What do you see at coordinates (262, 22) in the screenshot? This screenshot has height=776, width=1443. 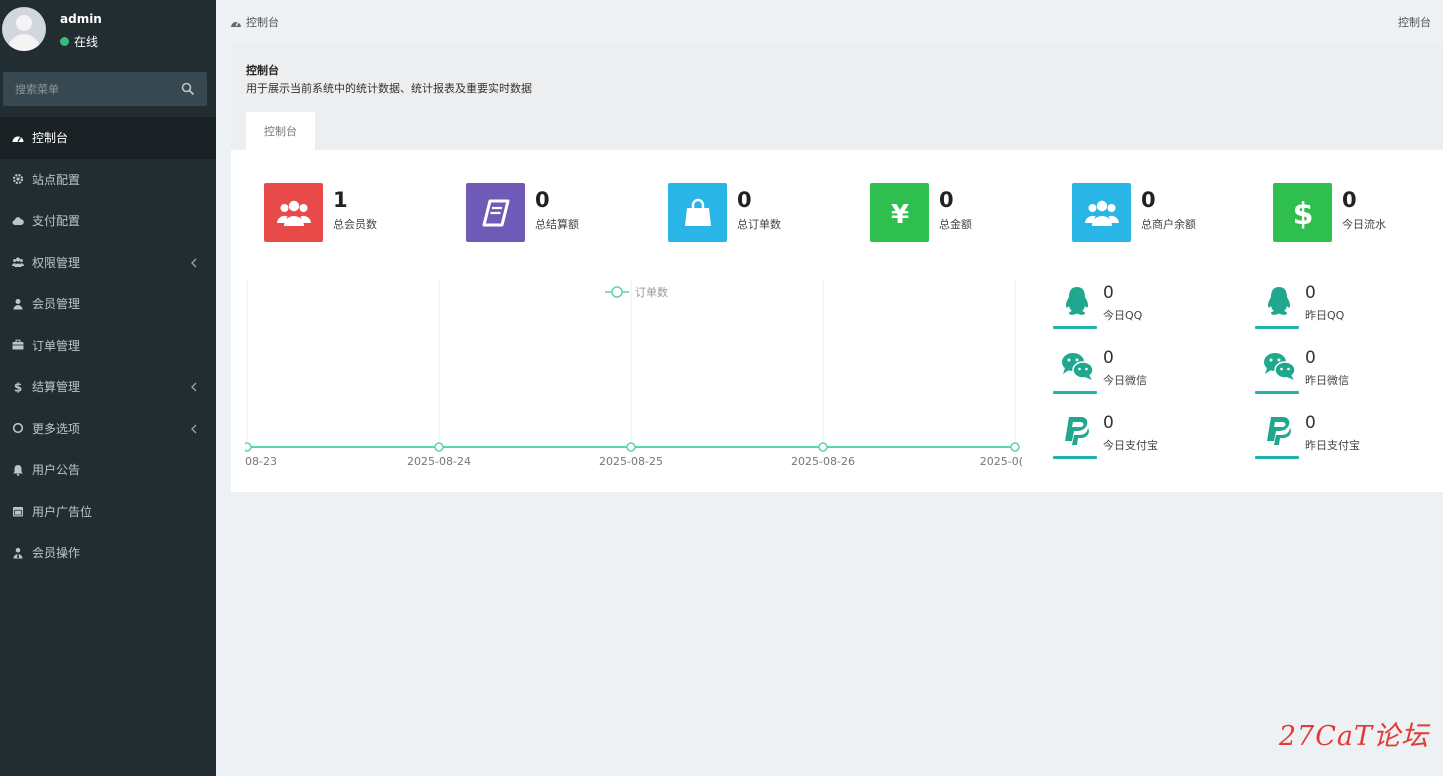 I see `breadcrumb-current: 控制台` at bounding box center [262, 22].